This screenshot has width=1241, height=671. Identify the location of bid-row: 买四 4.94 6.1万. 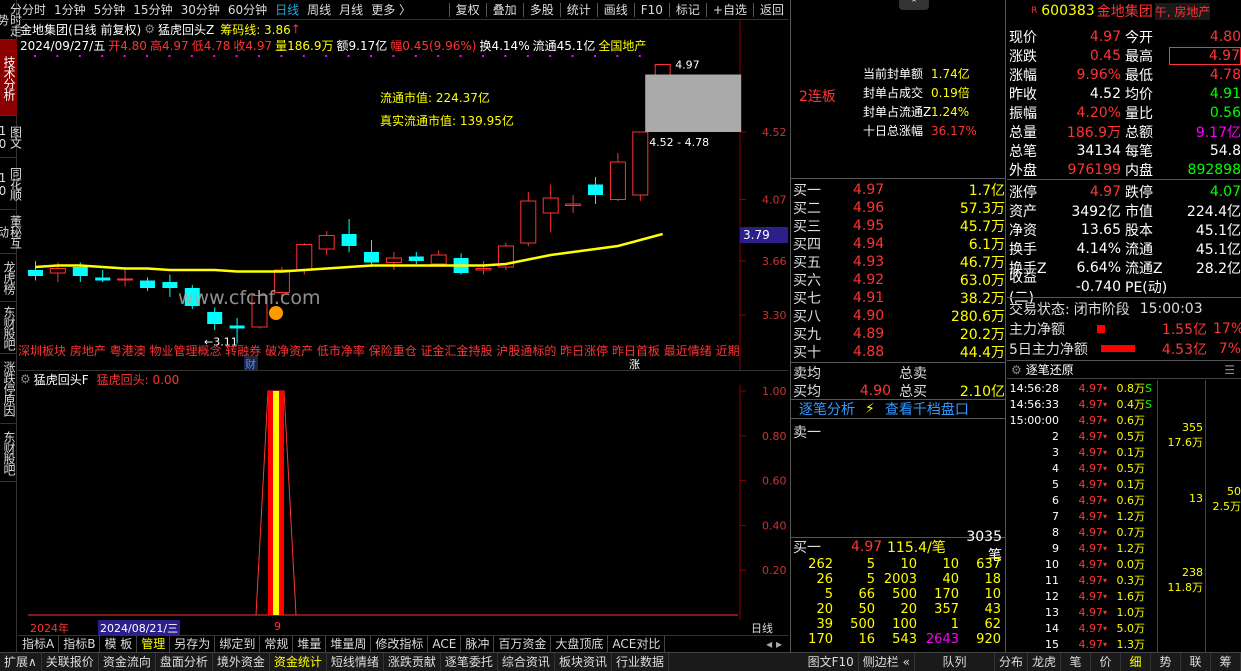
(899, 244).